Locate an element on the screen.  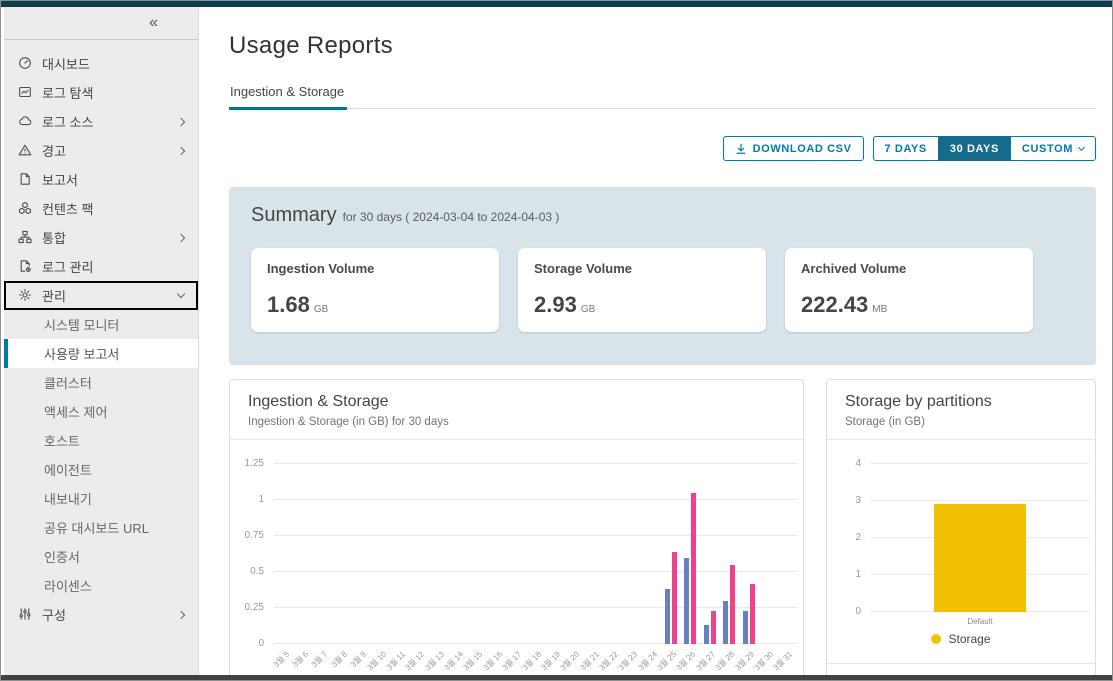
sidebar-item: 에이전트 is located at coordinates (101, 469).